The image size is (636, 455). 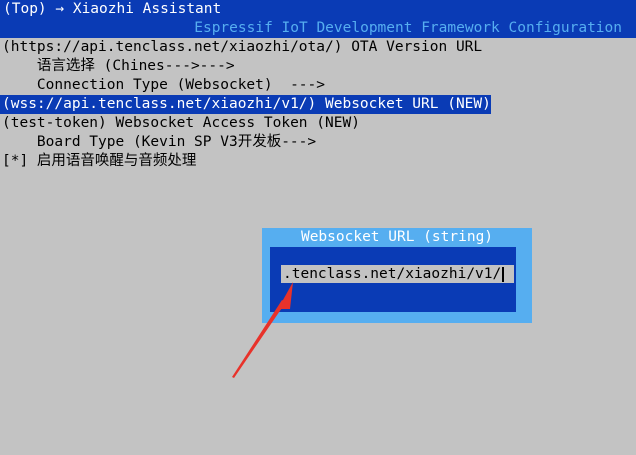 I want to click on dialog-title: Websocket URL (string), so click(x=397, y=237).